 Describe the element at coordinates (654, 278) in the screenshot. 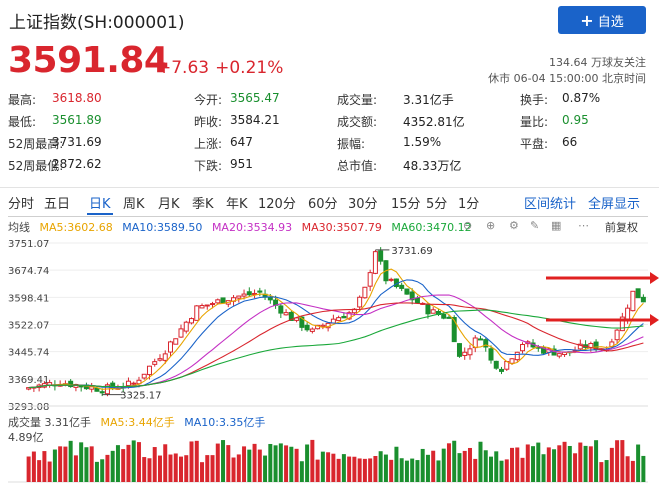

I see `red-arrow-top-head` at that location.